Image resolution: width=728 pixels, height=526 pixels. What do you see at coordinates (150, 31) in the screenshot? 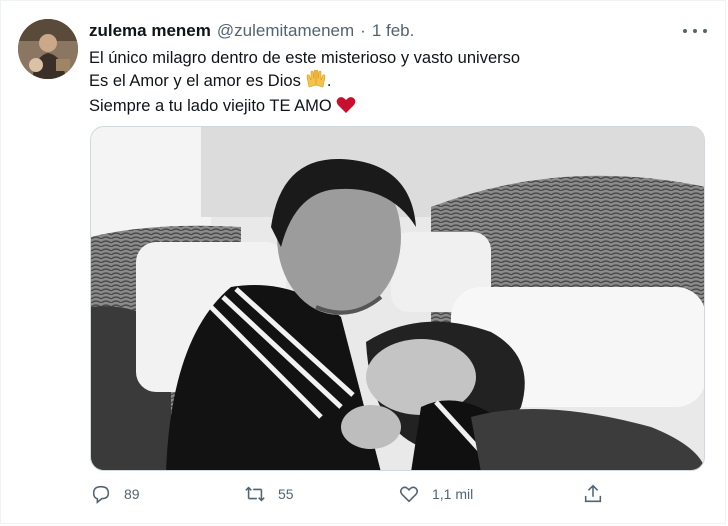
I see `author-name: zulema menem` at bounding box center [150, 31].